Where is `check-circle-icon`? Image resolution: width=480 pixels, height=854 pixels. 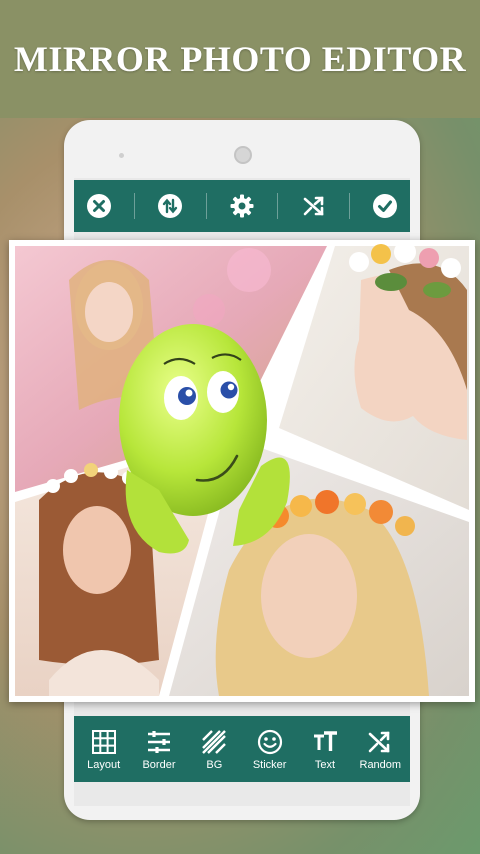 check-circle-icon is located at coordinates (385, 206).